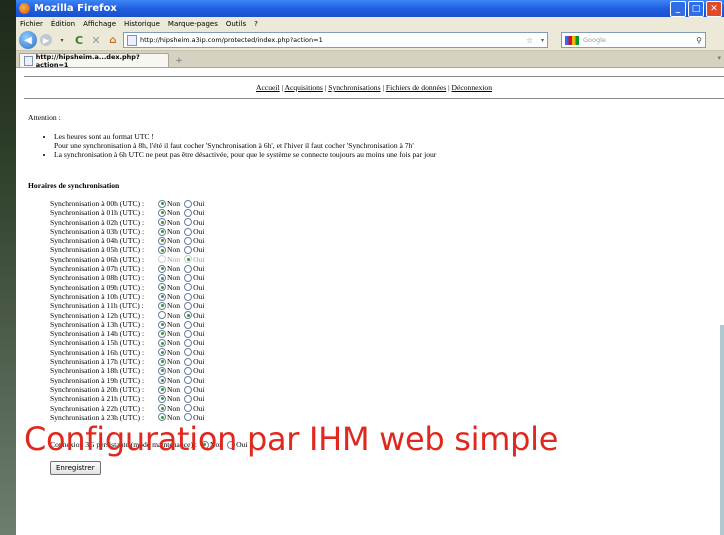 The image size is (724, 535). Describe the element at coordinates (99, 24) in the screenshot. I see `menu-affichage: Affichage` at that location.